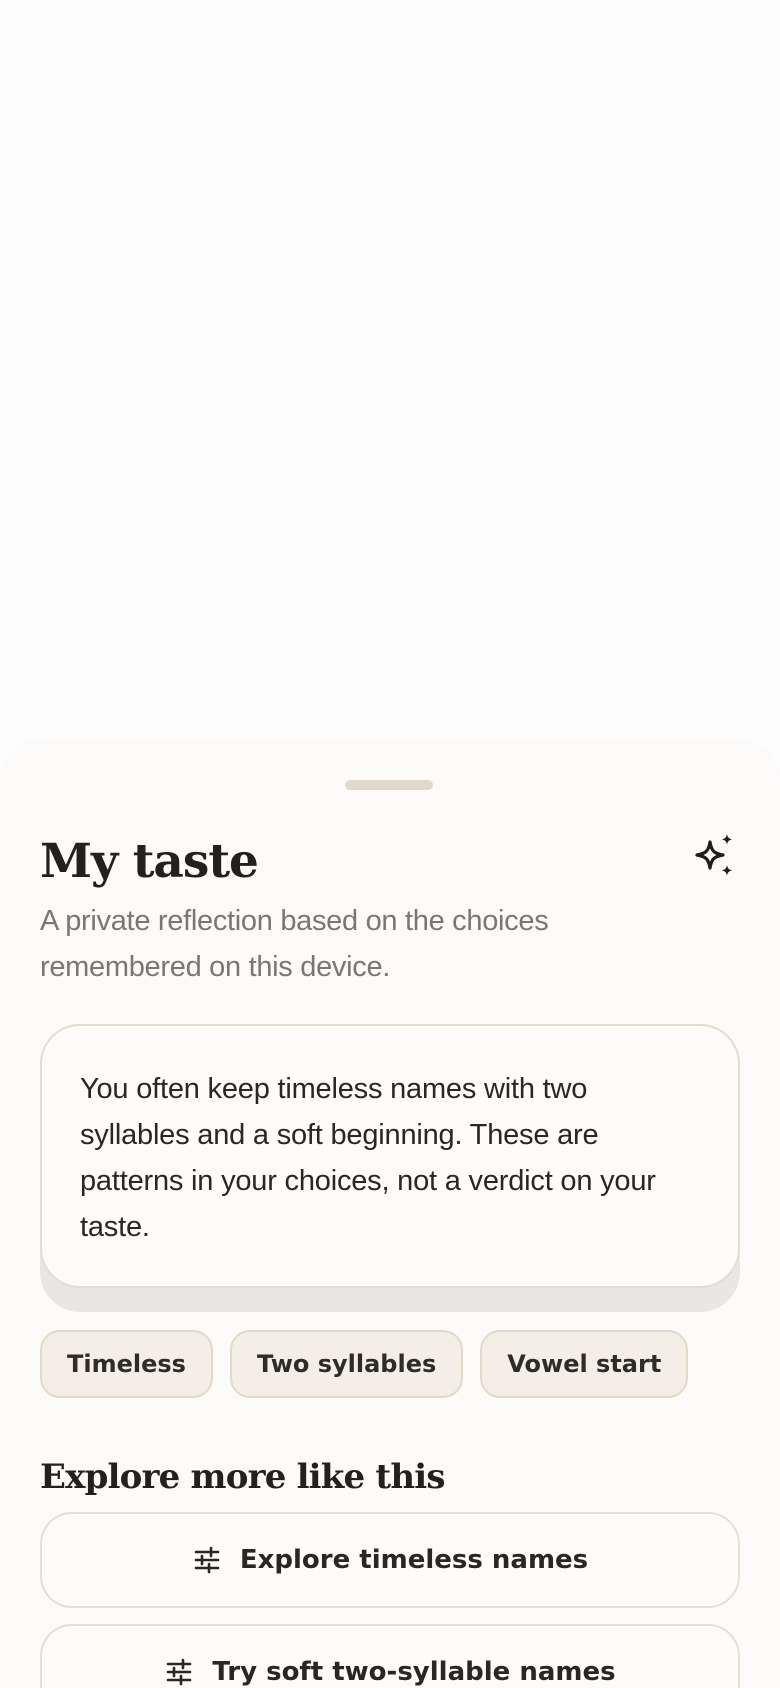 This screenshot has height=1688, width=780. What do you see at coordinates (389, 785) in the screenshot?
I see `sheet-grabber` at bounding box center [389, 785].